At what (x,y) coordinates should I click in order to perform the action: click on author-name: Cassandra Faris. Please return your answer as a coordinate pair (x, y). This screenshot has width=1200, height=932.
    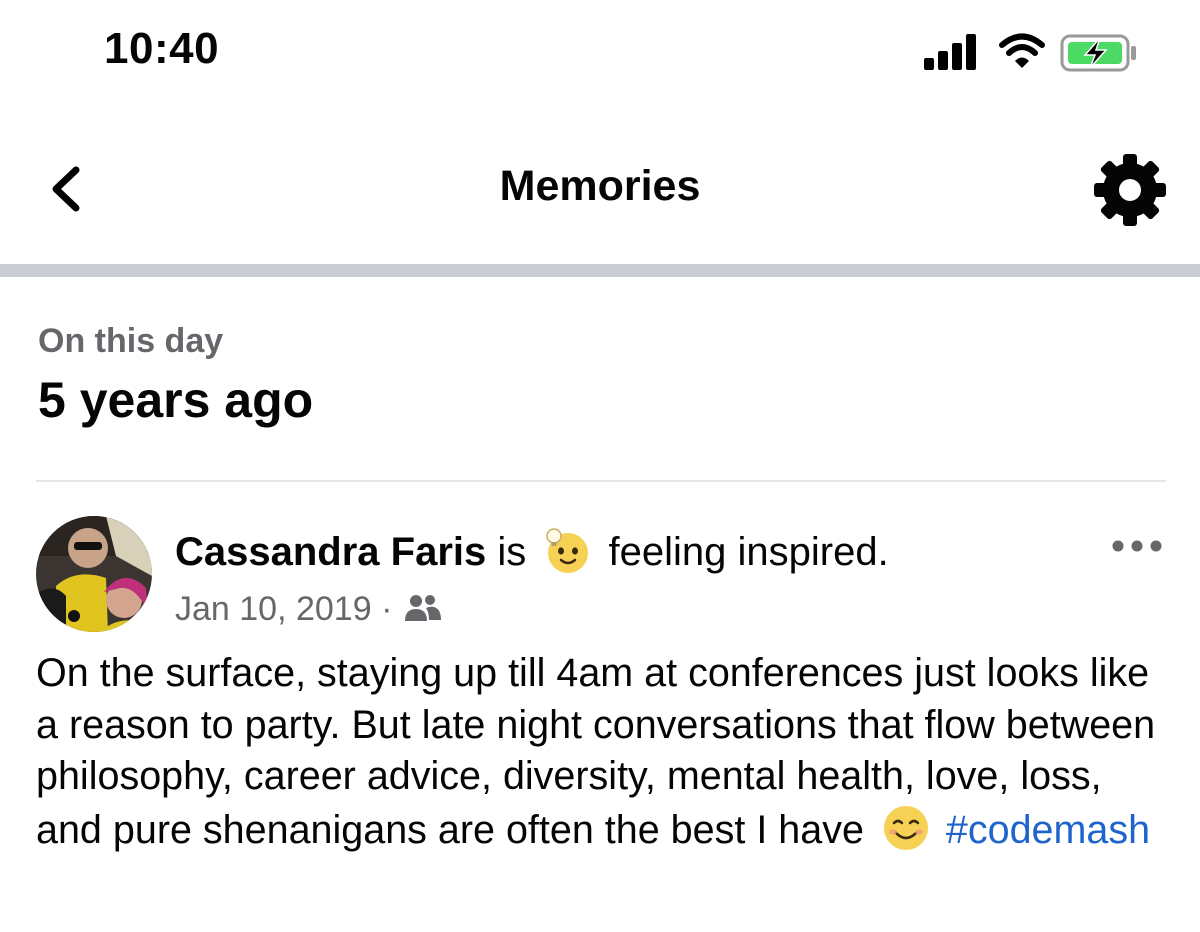
    Looking at the image, I should click on (330, 552).